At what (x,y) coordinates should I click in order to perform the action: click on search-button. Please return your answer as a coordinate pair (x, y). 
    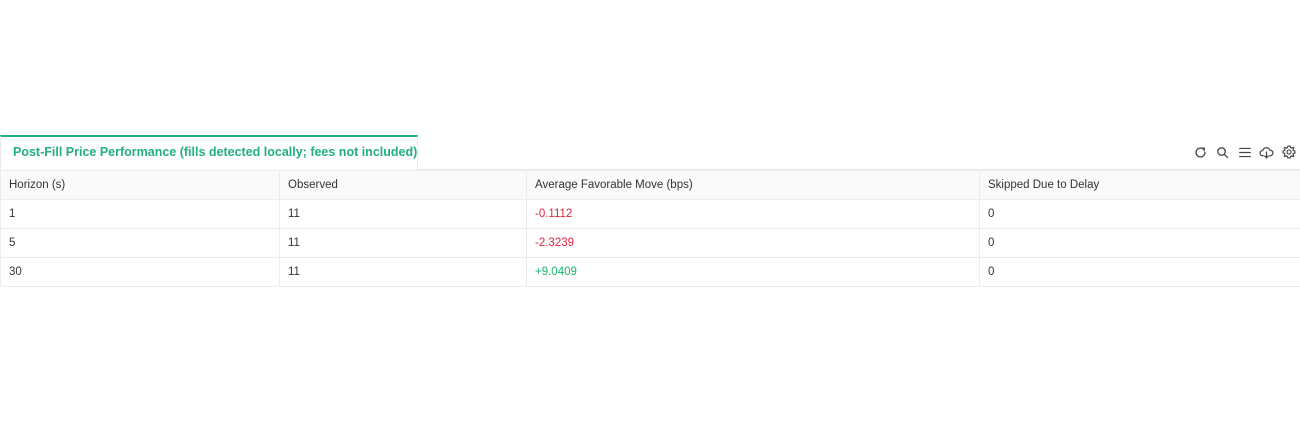
    Looking at the image, I should click on (1222, 152).